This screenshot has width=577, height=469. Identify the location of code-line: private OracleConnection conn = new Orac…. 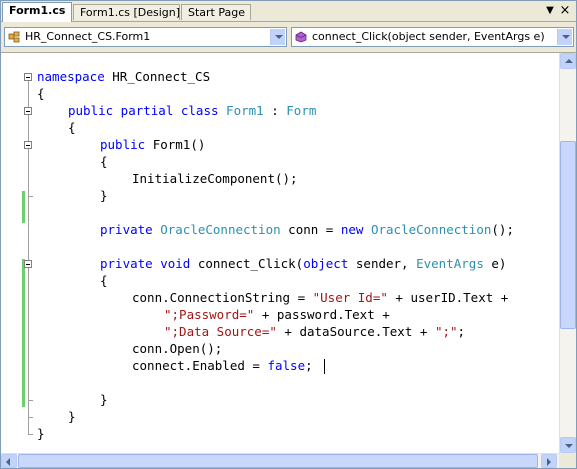
(307, 229).